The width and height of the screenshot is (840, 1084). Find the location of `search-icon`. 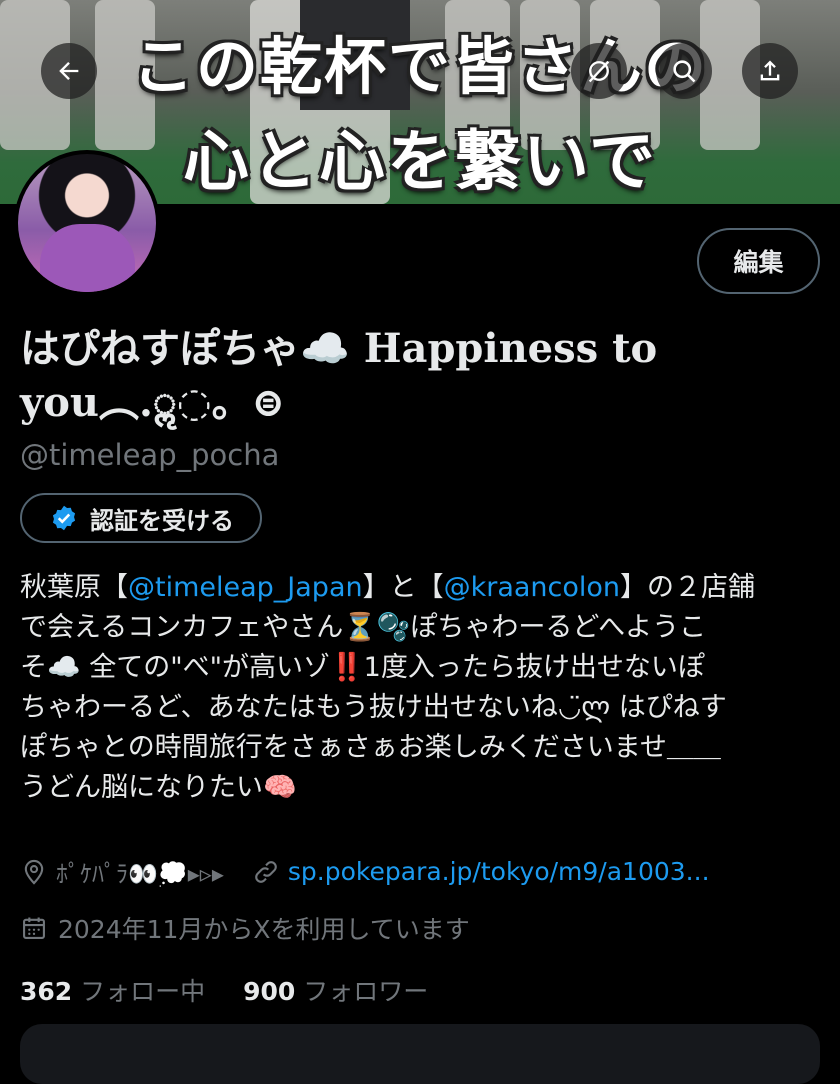

search-icon is located at coordinates (684, 71).